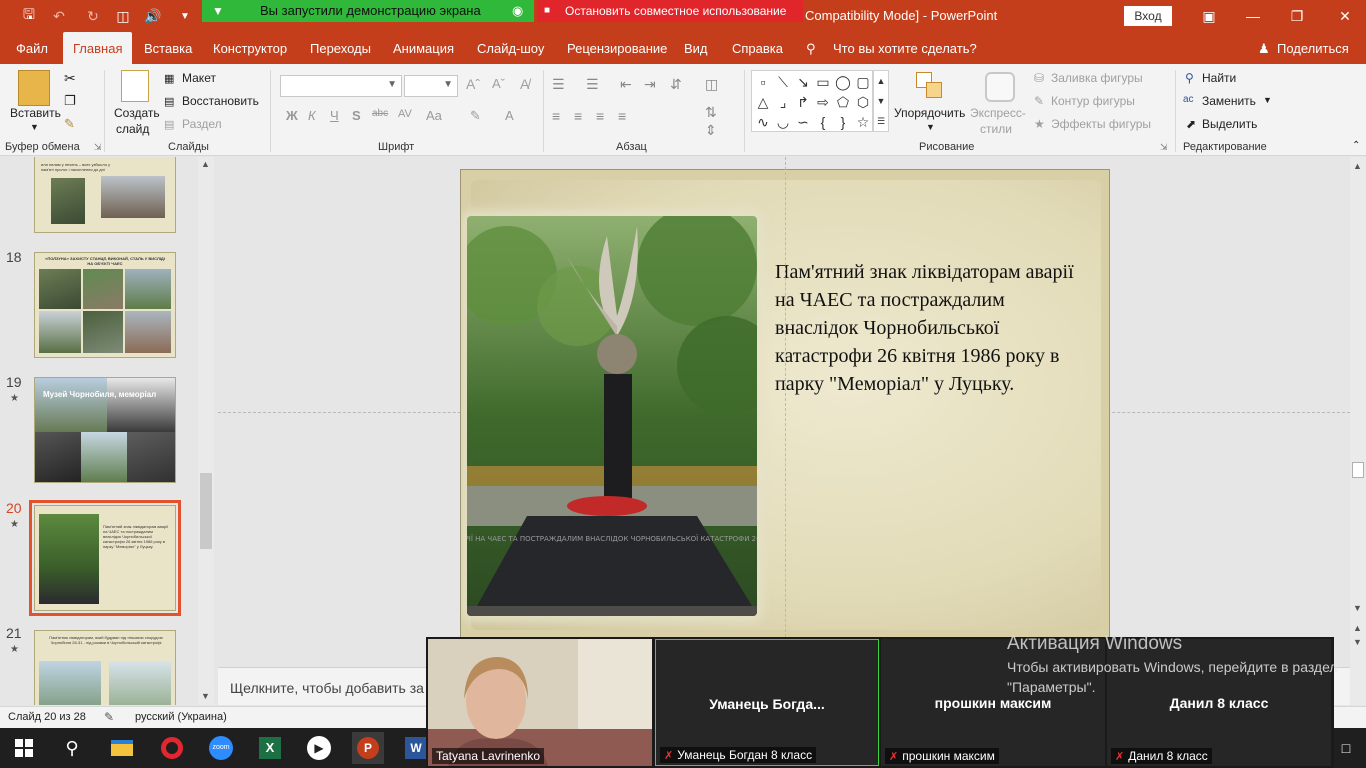  Describe the element at coordinates (475, 116) in the screenshot. I see `highlight-icon: ✎` at that location.